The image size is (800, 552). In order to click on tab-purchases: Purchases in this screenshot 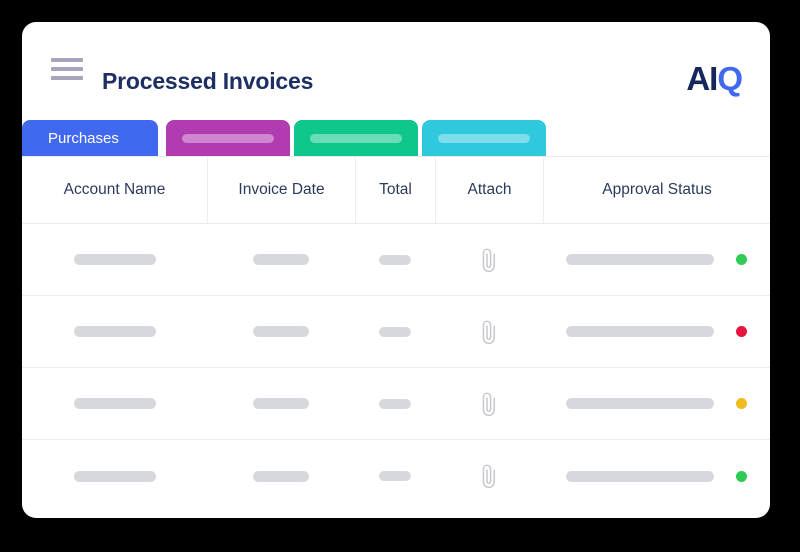, I will do `click(90, 138)`.